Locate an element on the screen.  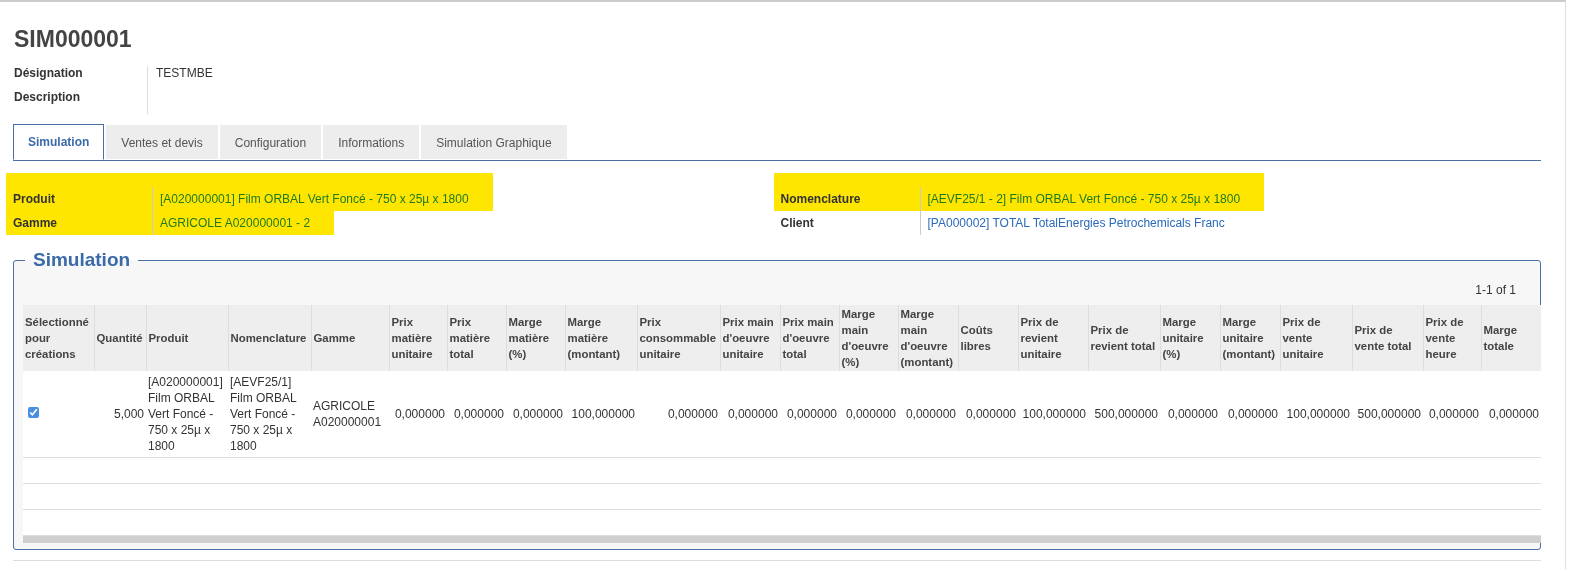
field-label: Description is located at coordinates (47, 97).